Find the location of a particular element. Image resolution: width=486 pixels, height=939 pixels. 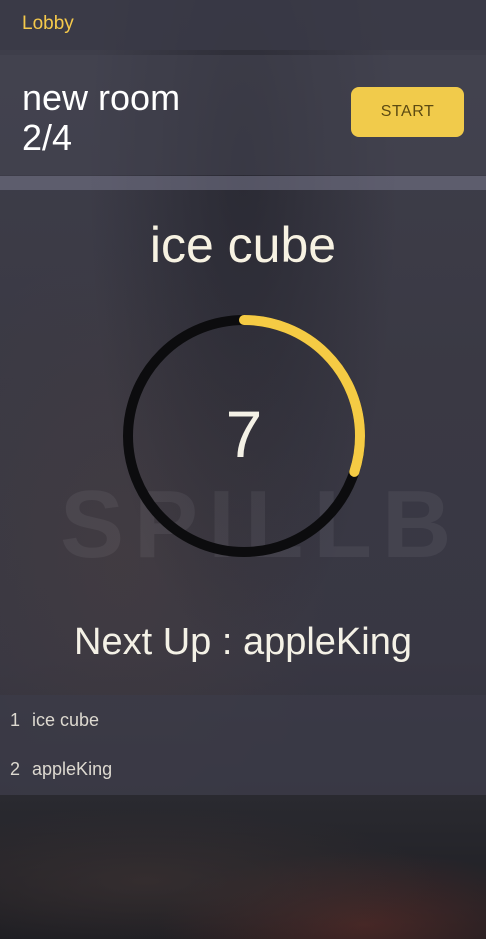

room-player-count: 2/4 is located at coordinates (47, 137).